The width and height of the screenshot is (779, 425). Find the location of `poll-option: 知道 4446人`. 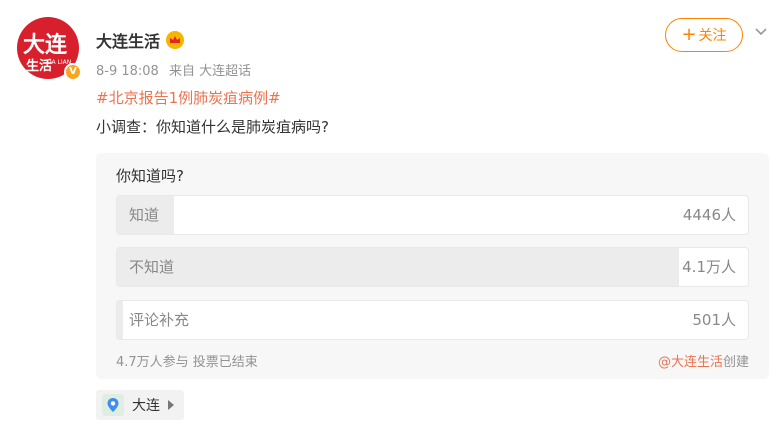

poll-option: 知道 4446人 is located at coordinates (432, 215).